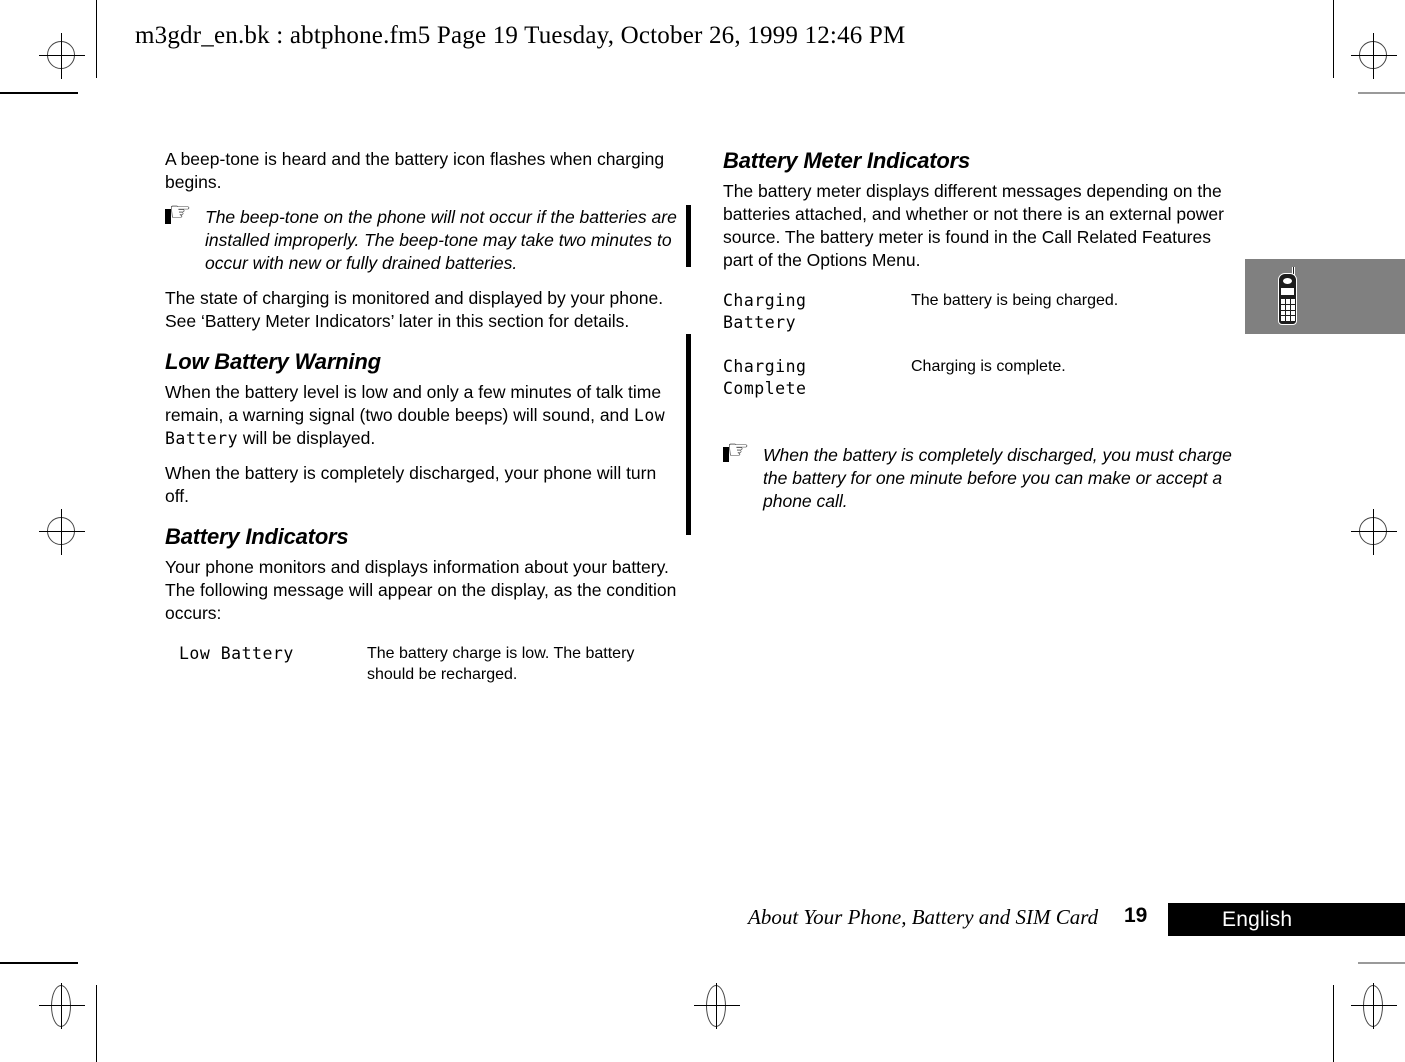 The height and width of the screenshot is (1062, 1405). What do you see at coordinates (273, 361) in the screenshot?
I see `heading-low-battery-warning: Low Battery Warning` at bounding box center [273, 361].